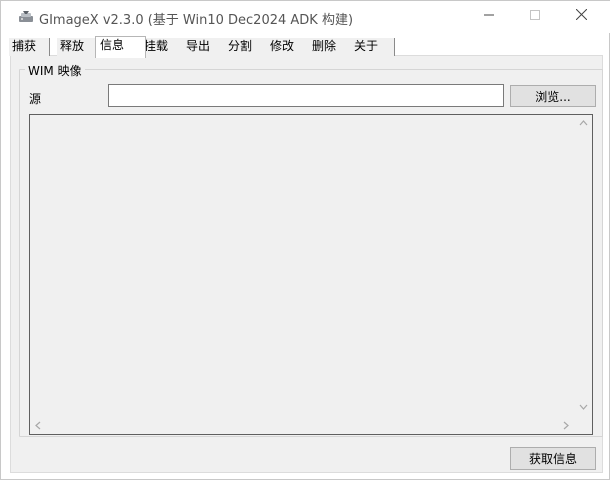 This screenshot has height=480, width=610. I want to click on tab-strip: 捕获 释放 信息 挂载 导出 分割 修改 删除 关于, so click(306, 47).